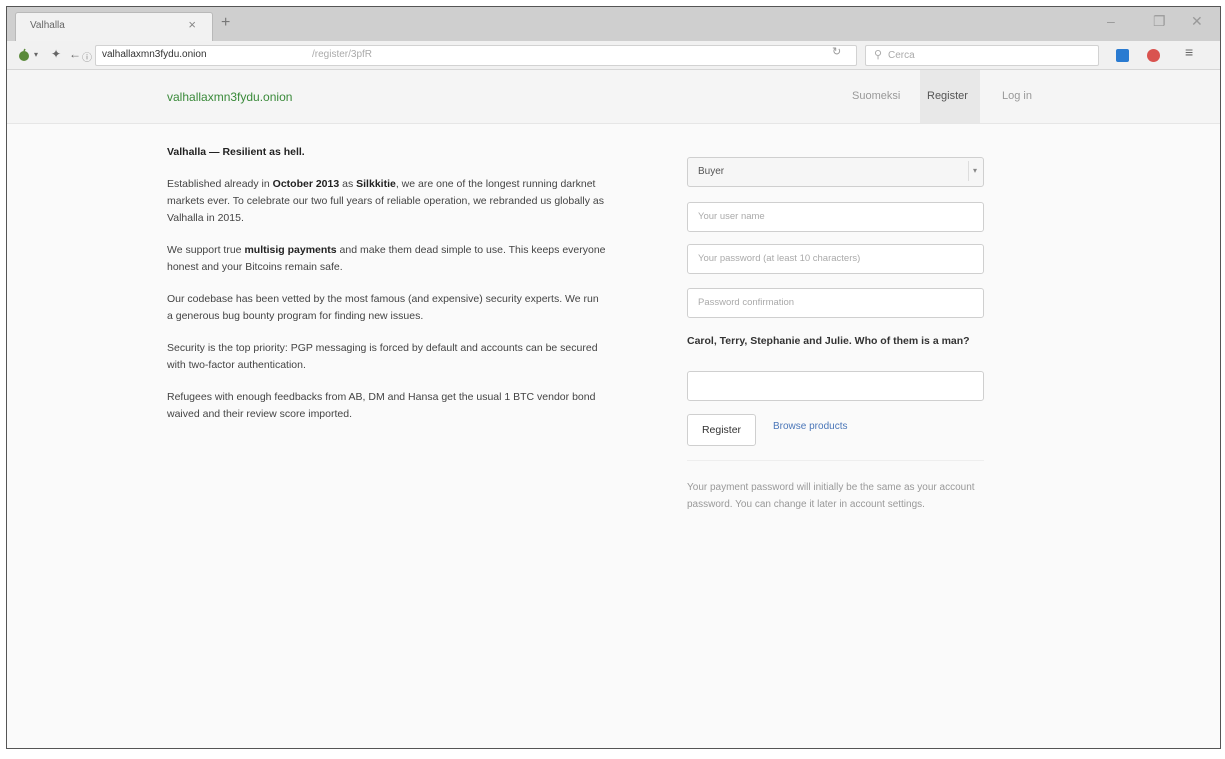  I want to click on reload-icon: ↻, so click(836, 51).